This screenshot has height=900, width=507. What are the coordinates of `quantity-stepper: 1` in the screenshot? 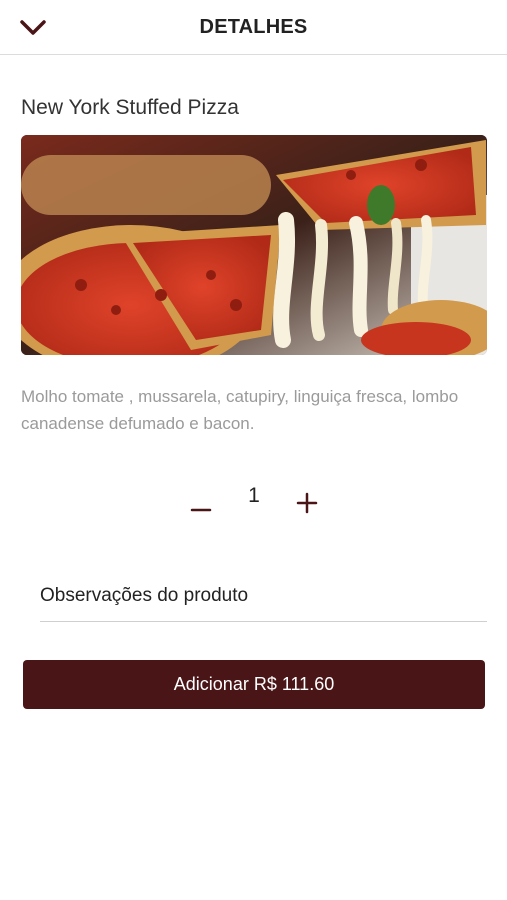 It's located at (253, 500).